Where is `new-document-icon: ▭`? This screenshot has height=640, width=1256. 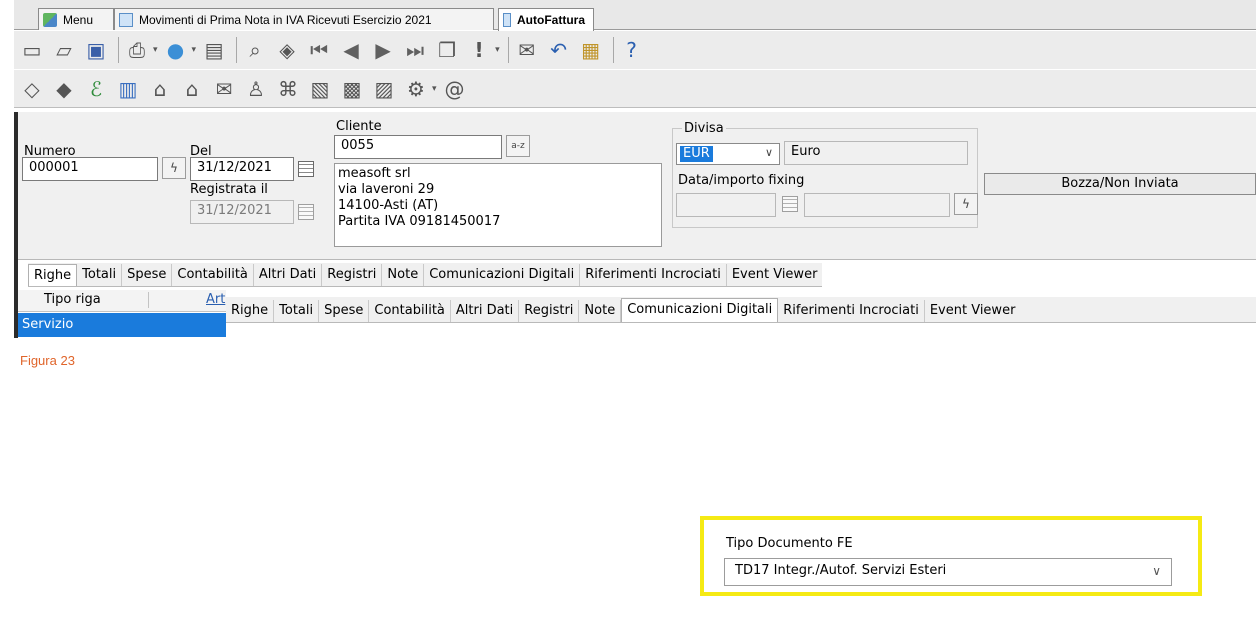 new-document-icon: ▭ is located at coordinates (32, 50).